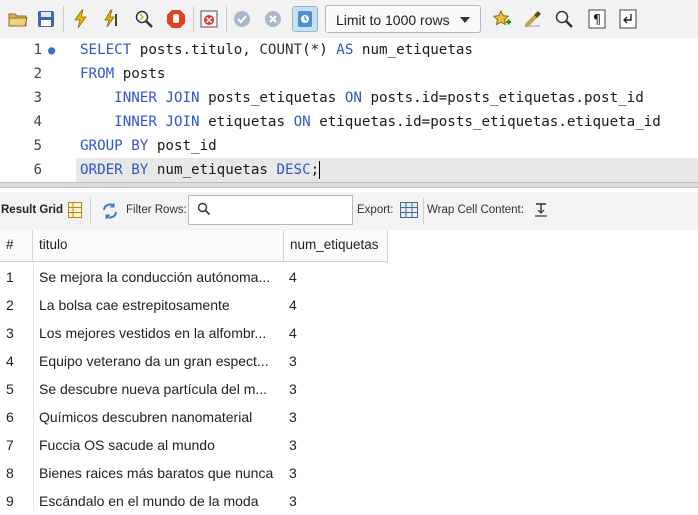 This screenshot has height=515, width=698. What do you see at coordinates (37, 74) in the screenshot?
I see `line-number: 2` at bounding box center [37, 74].